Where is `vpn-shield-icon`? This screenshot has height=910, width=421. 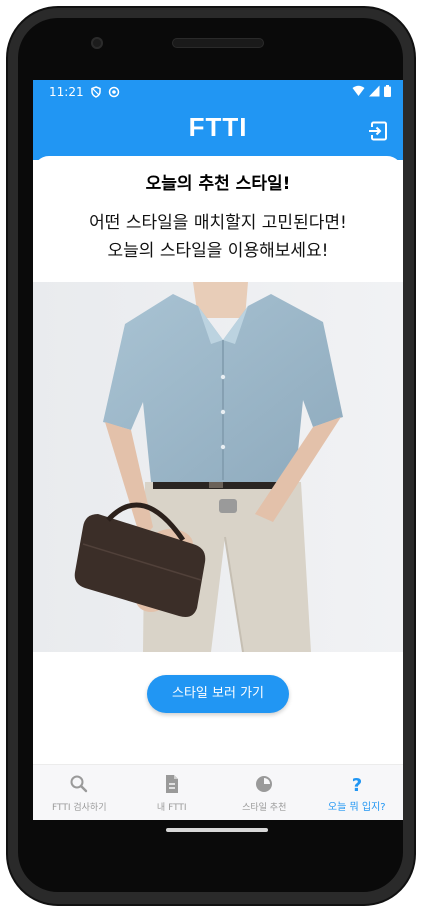 vpn-shield-icon is located at coordinates (95, 92).